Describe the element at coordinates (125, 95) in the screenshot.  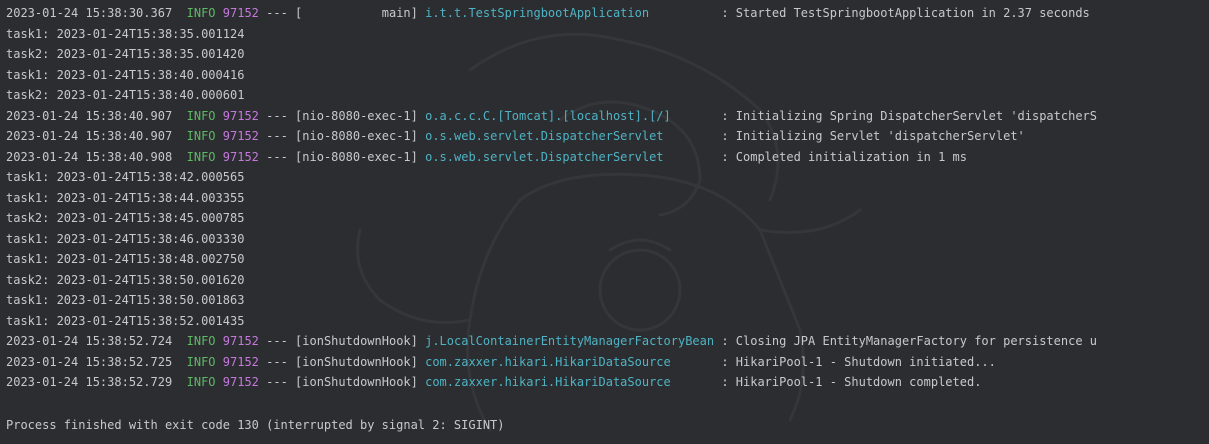
I see `task-output: task2: 2023-01-24T15:38:40.000601` at that location.